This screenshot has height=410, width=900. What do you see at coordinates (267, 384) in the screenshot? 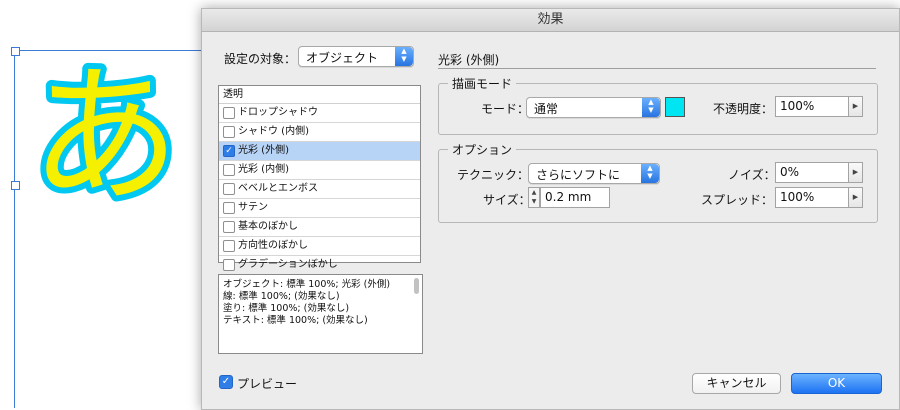
I see `preview-label: プレビュー` at bounding box center [267, 384].